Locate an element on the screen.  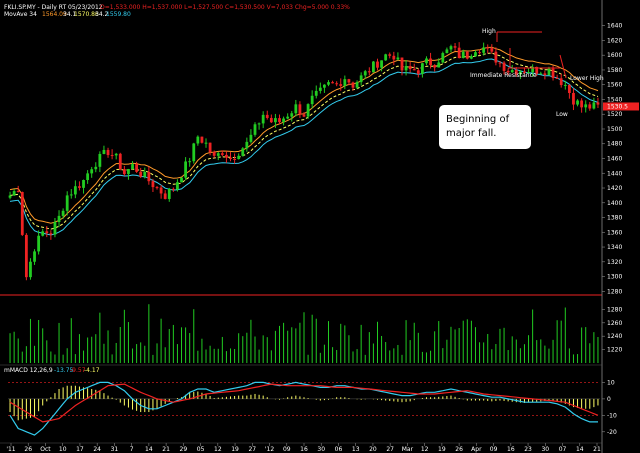
price-tick-label: 1560 is located at coordinates (614, 85).